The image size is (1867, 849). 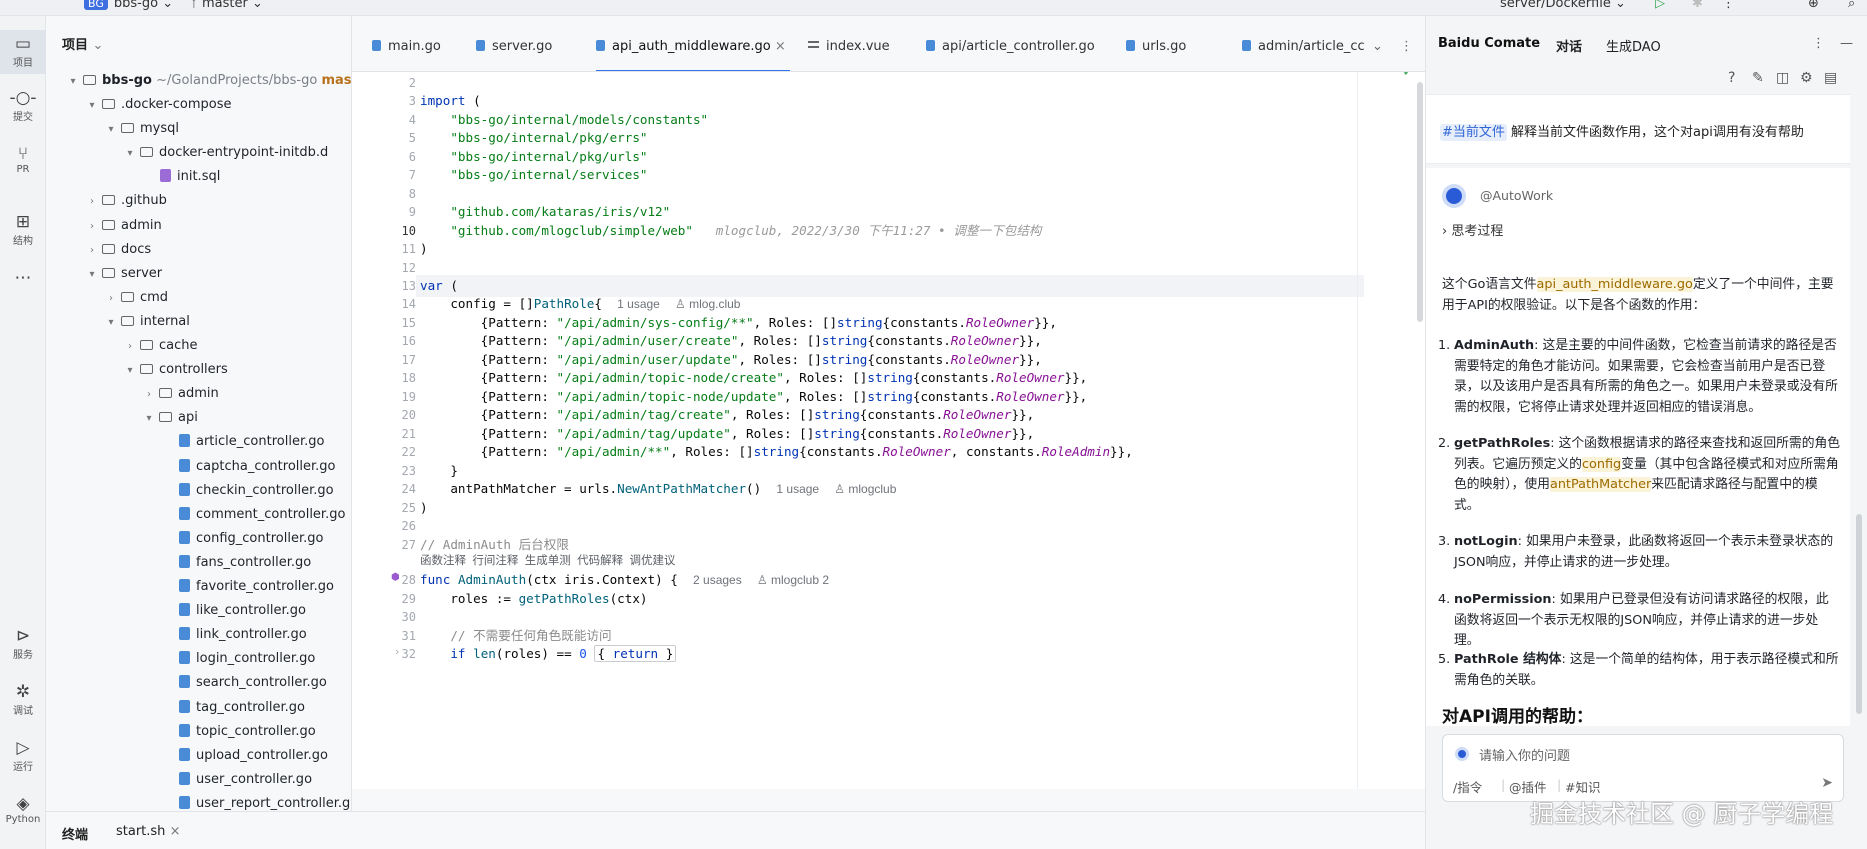 I want to click on tree-root: ▾ bbs-go ~/GolandProjects/bbs-go mast, so click(x=208, y=81).